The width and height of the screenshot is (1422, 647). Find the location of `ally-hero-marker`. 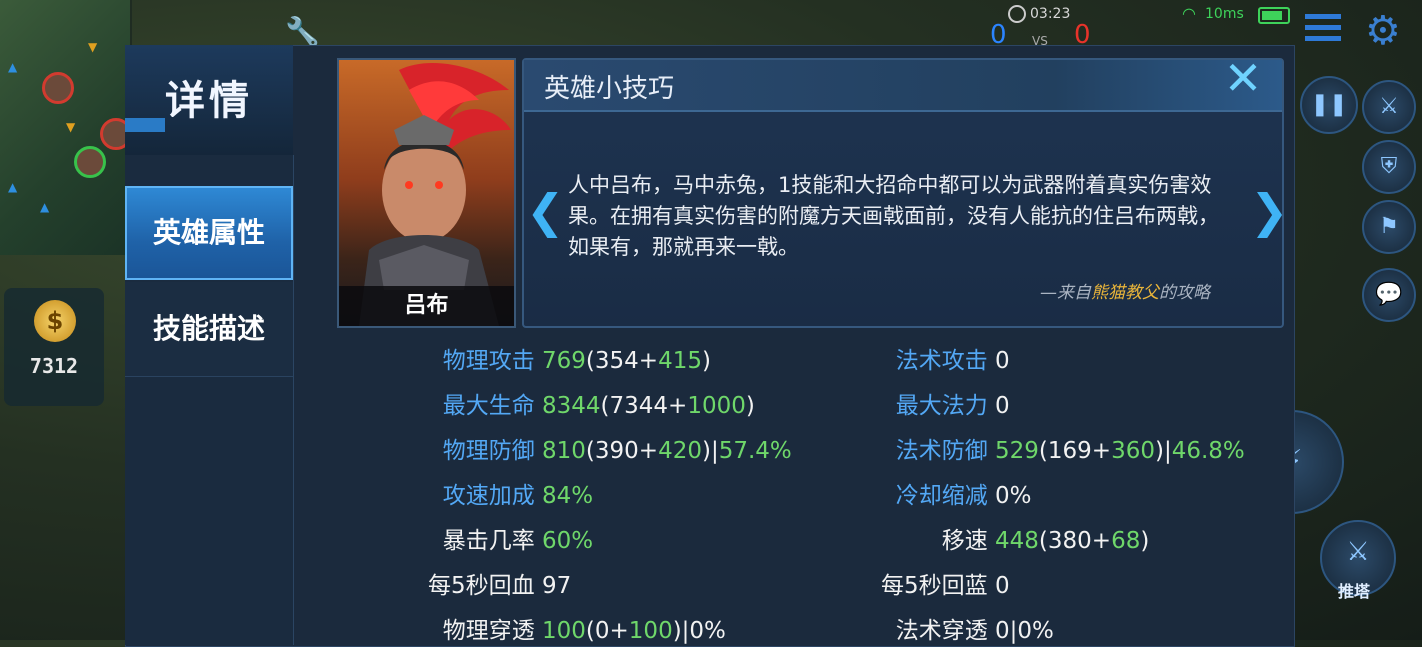

ally-hero-marker is located at coordinates (90, 162).